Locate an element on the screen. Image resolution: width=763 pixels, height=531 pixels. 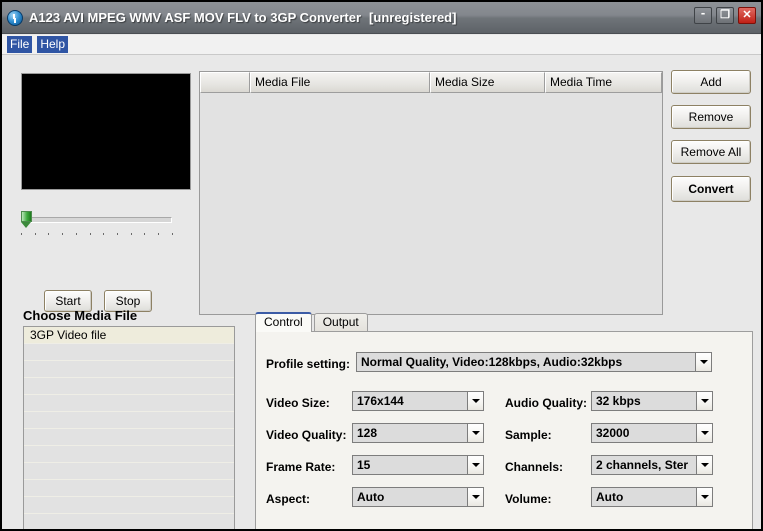
video-quality-value: 128 is located at coordinates (409, 433).